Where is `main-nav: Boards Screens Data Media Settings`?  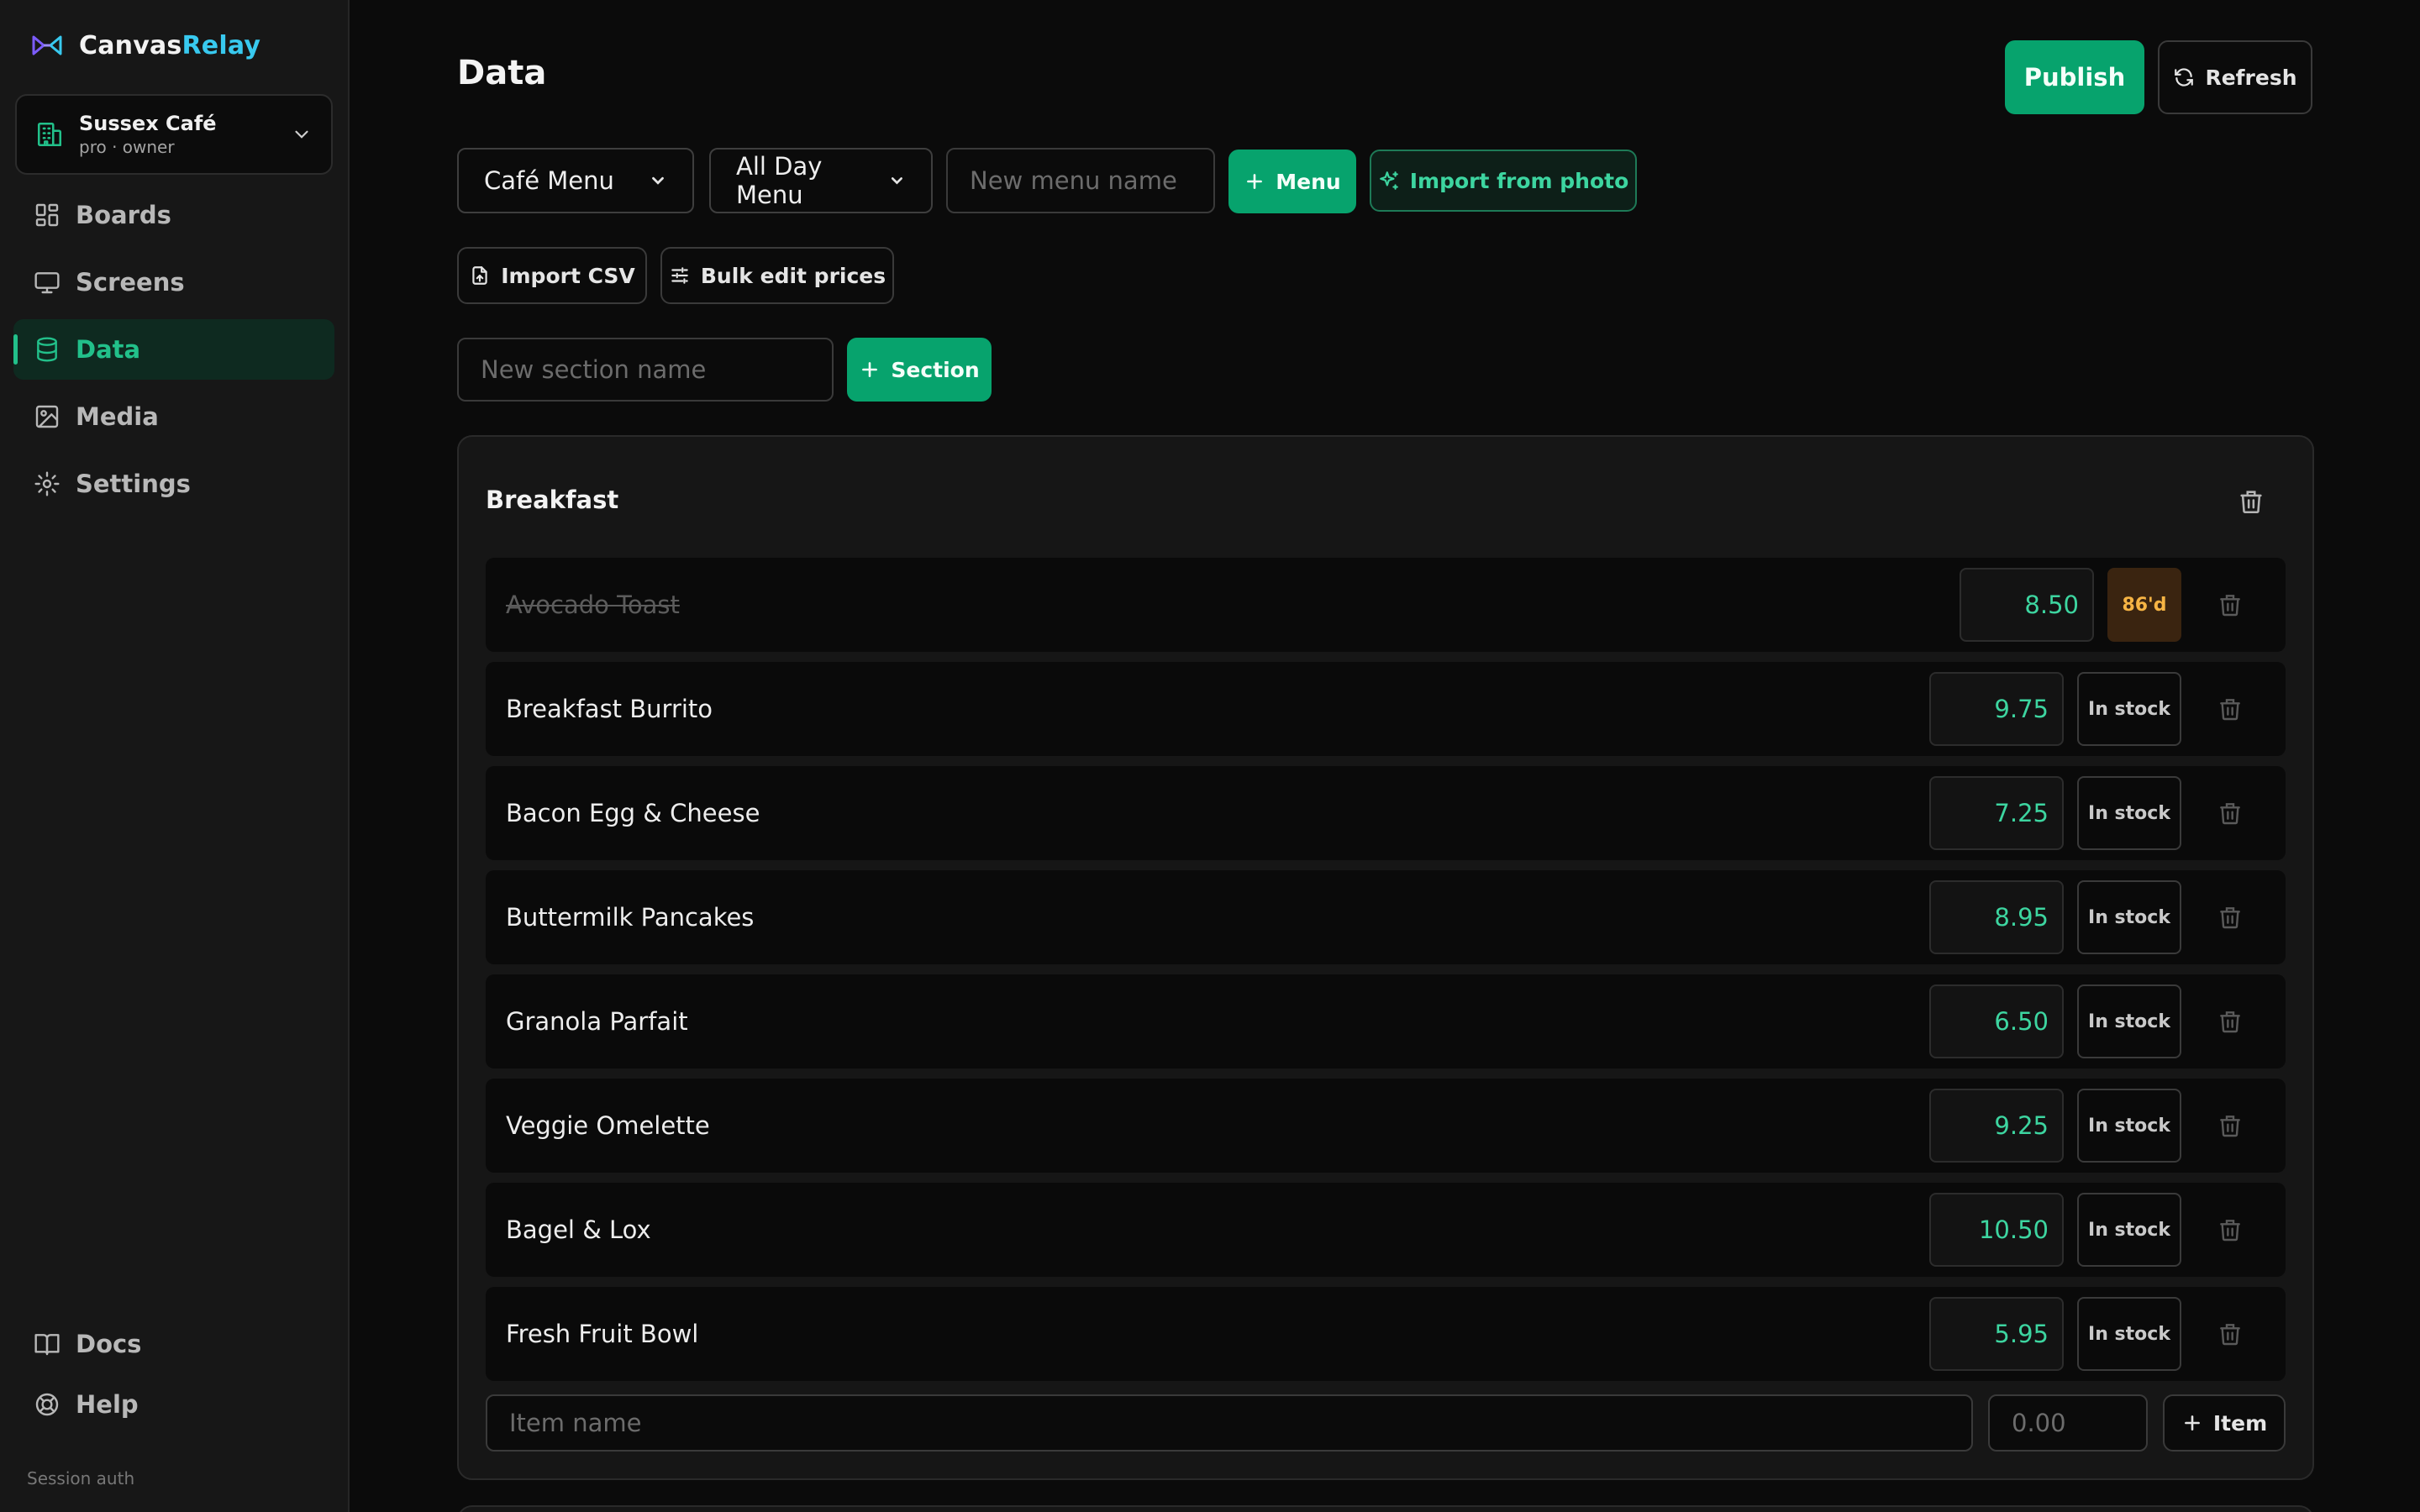 main-nav: Boards Screens Data Media Settings is located at coordinates (173, 353).